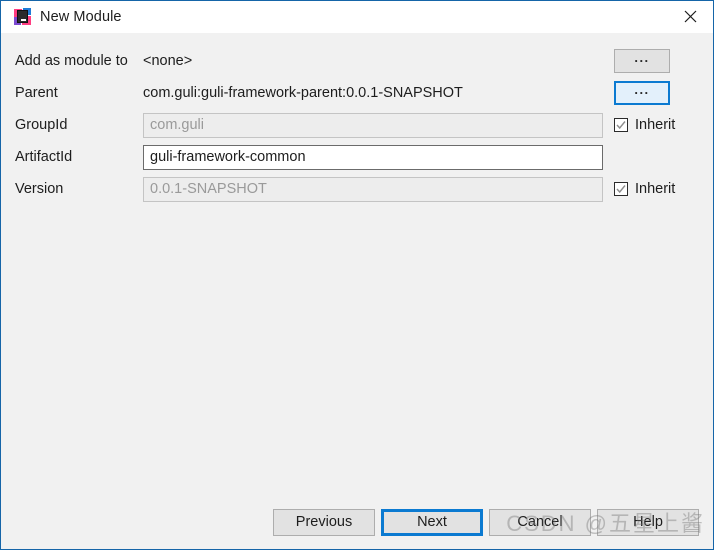 The image size is (714, 550). I want to click on intellij-idea-icon, so click(22, 16).